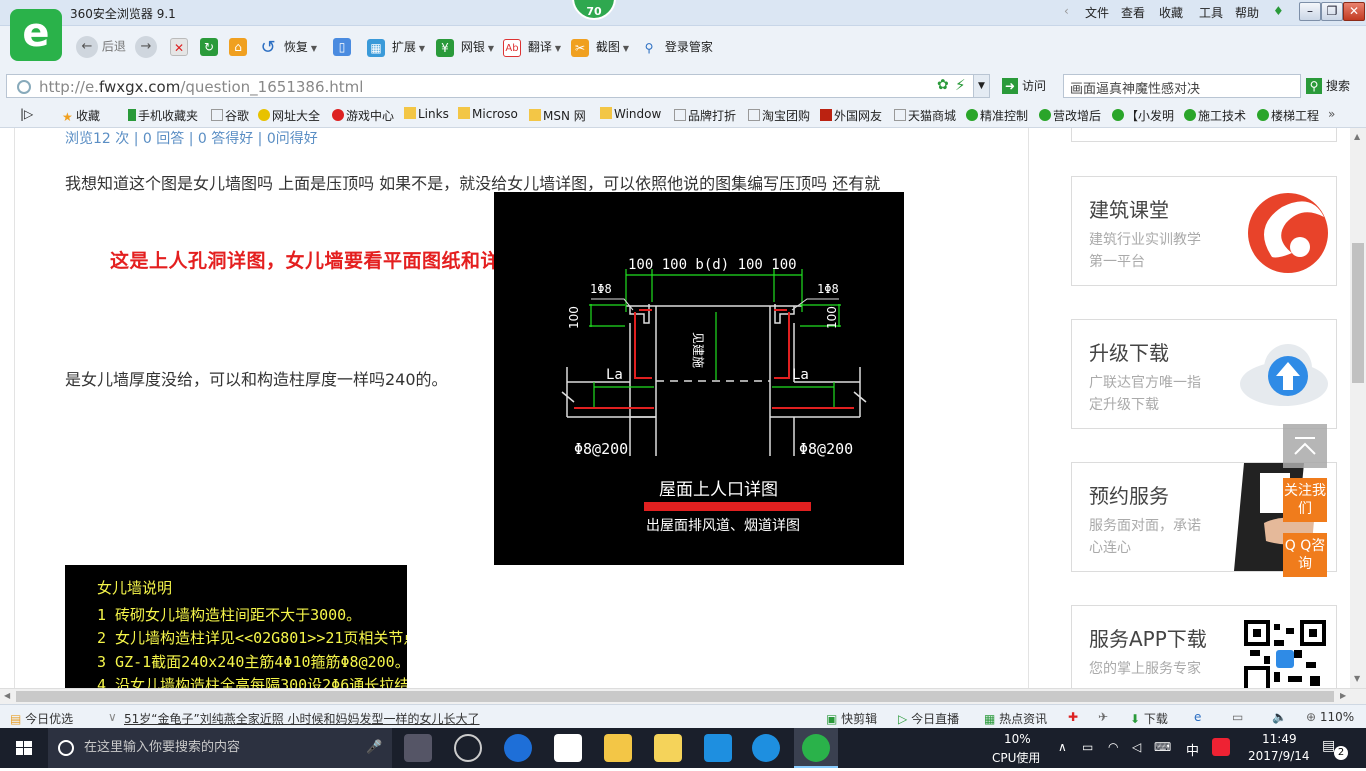 This screenshot has width=1366, height=771. What do you see at coordinates (41, 718) in the screenshot?
I see `today-picks-button: ▤ 今日优选` at bounding box center [41, 718].